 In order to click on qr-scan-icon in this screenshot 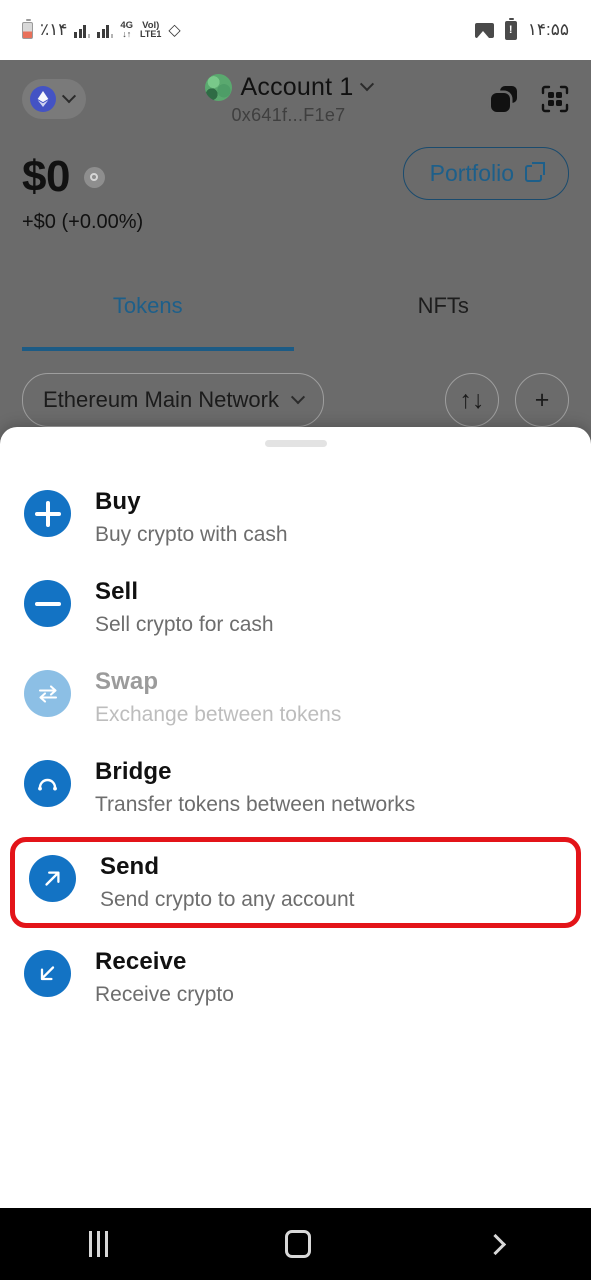, I will do `click(555, 99)`.